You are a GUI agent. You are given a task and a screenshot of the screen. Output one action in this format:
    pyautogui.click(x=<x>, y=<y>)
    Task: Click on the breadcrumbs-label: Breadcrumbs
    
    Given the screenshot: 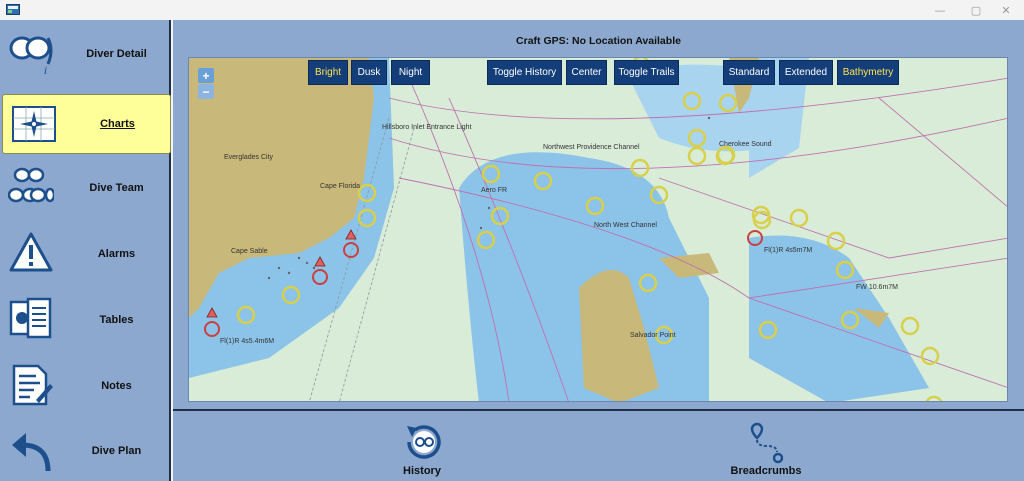 What is the action you would take?
    pyautogui.click(x=766, y=471)
    